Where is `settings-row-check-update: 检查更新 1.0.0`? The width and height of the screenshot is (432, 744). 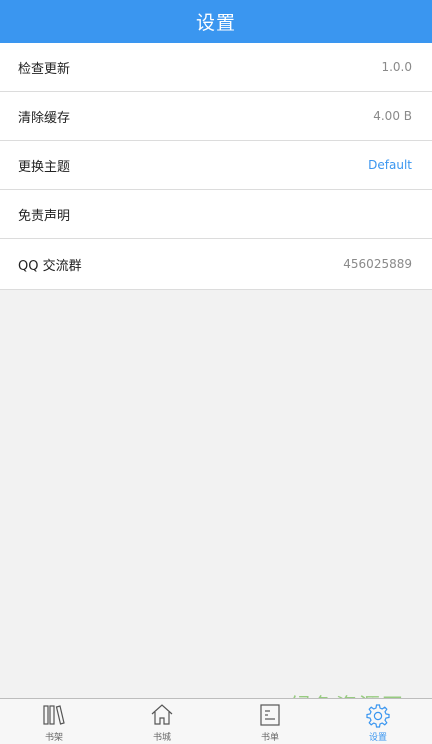 settings-row-check-update: 检查更新 1.0.0 is located at coordinates (216, 67).